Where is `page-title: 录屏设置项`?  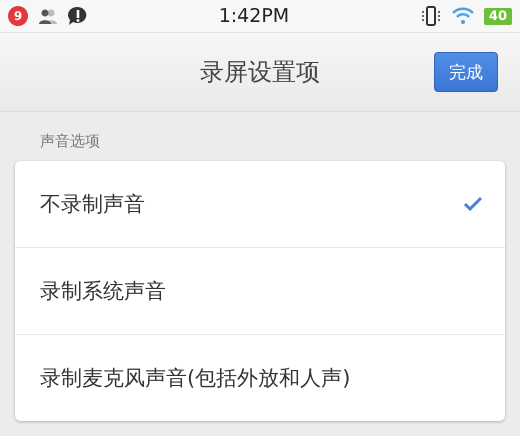 page-title: 录屏设置项 is located at coordinates (260, 72).